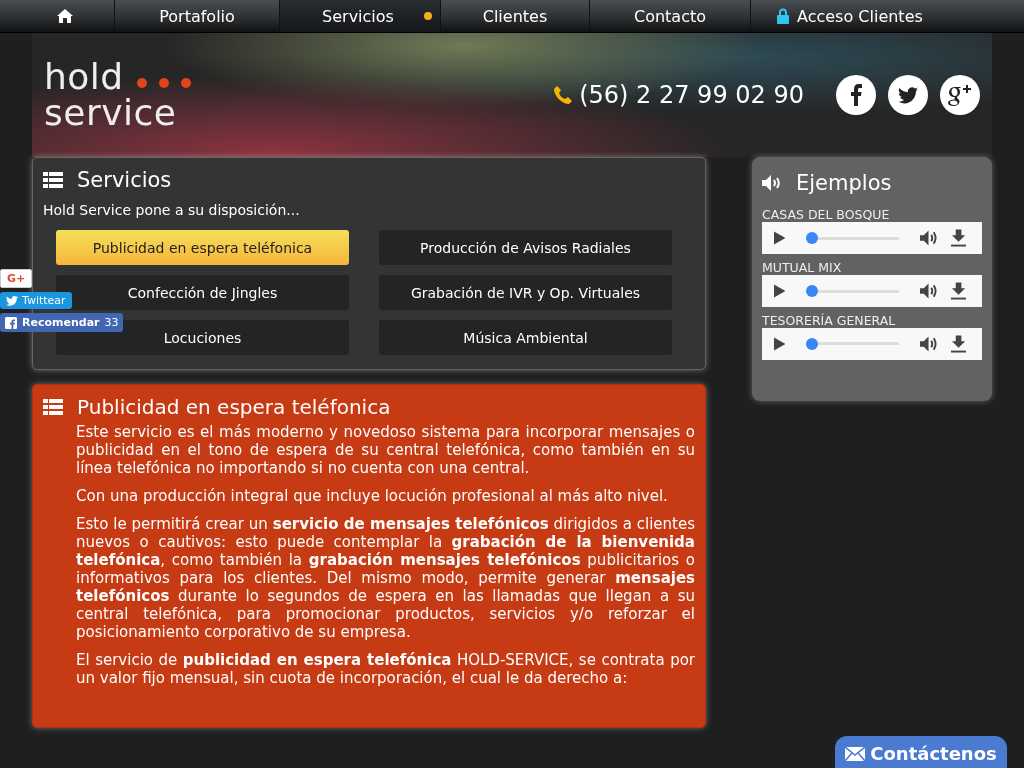  Describe the element at coordinates (360, 16) in the screenshot. I see `nav-tab: Servicios` at that location.